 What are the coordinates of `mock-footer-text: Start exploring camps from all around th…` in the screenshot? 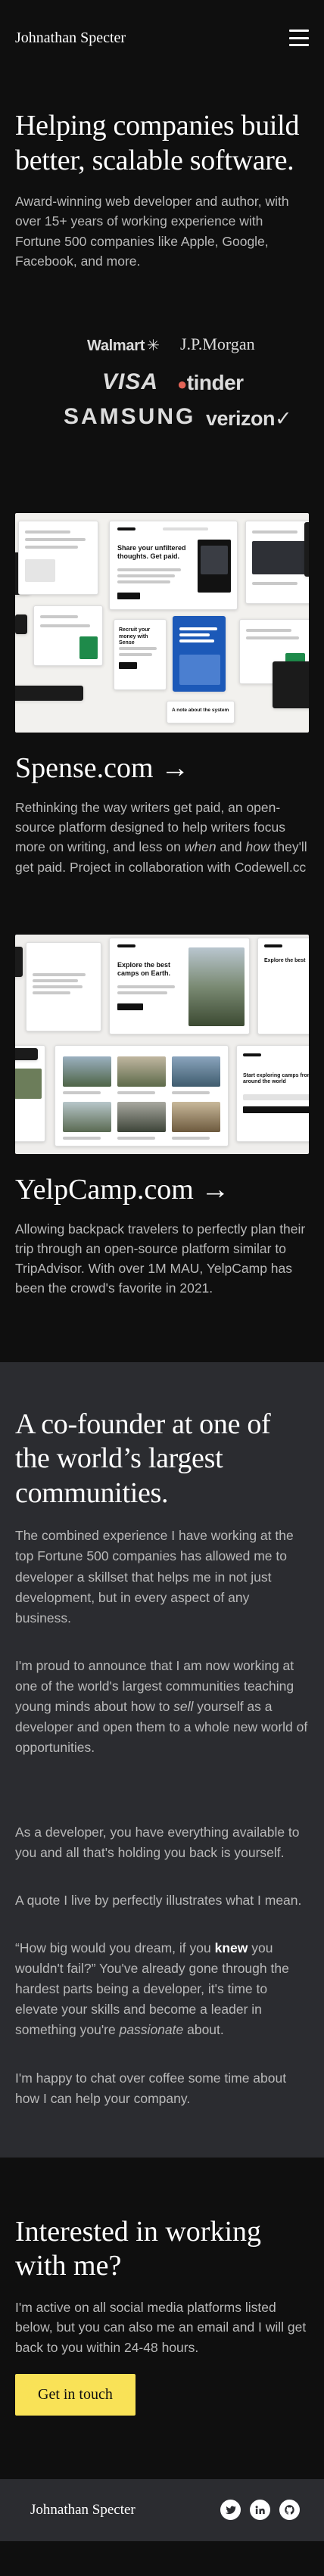 It's located at (276, 1078).